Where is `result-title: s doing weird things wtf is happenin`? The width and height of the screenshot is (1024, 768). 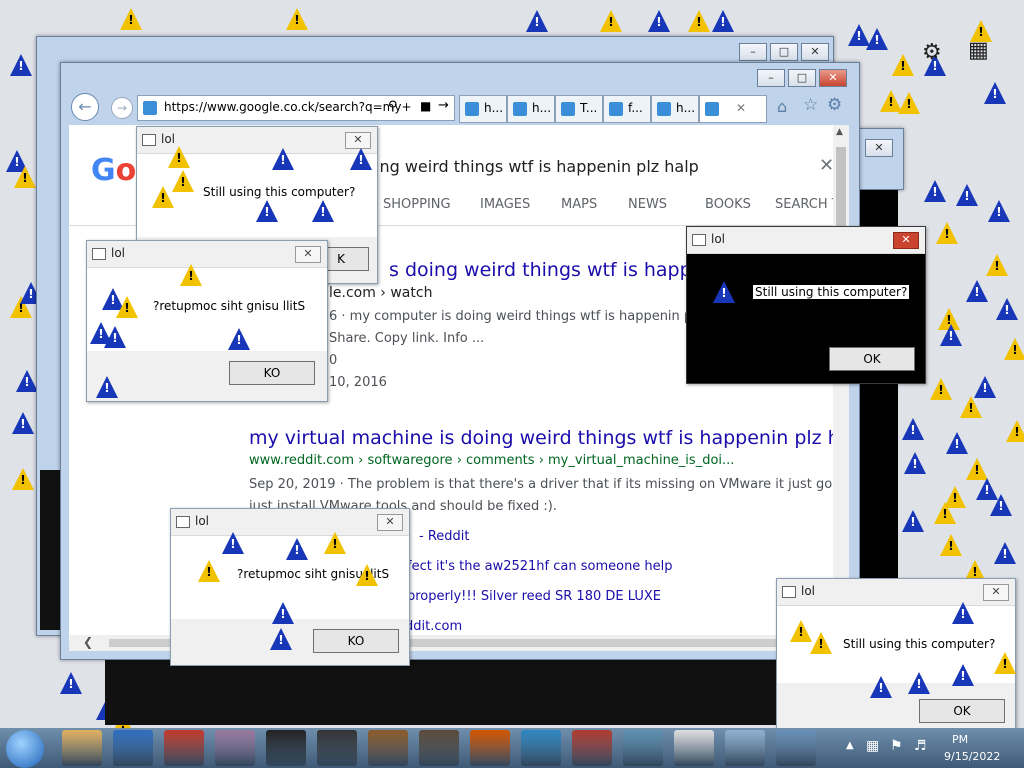 result-title: s doing weird things wtf is happenin is located at coordinates (561, 270).